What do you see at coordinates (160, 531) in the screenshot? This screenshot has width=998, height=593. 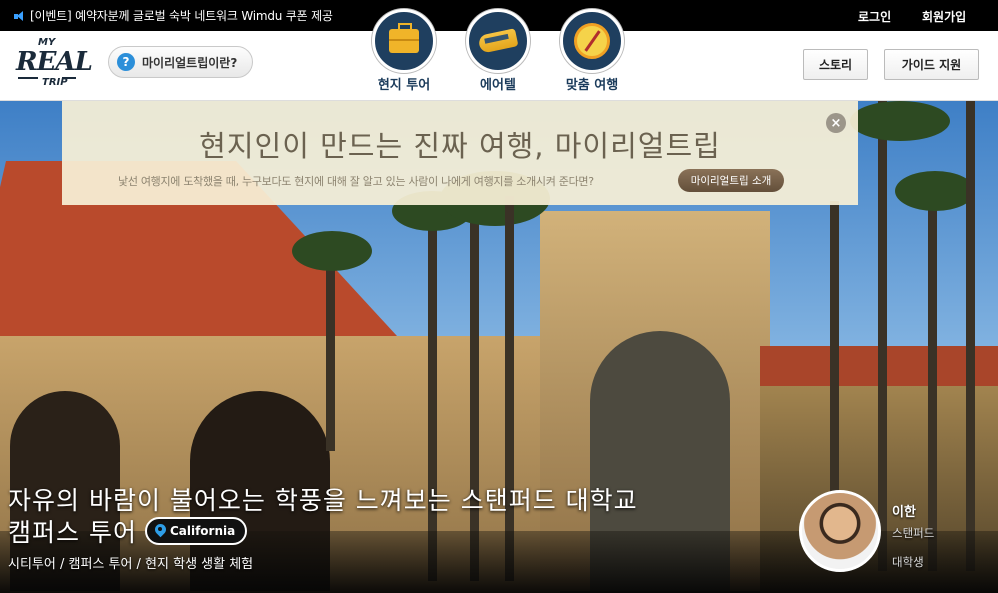 I see `map-pin-icon` at bounding box center [160, 531].